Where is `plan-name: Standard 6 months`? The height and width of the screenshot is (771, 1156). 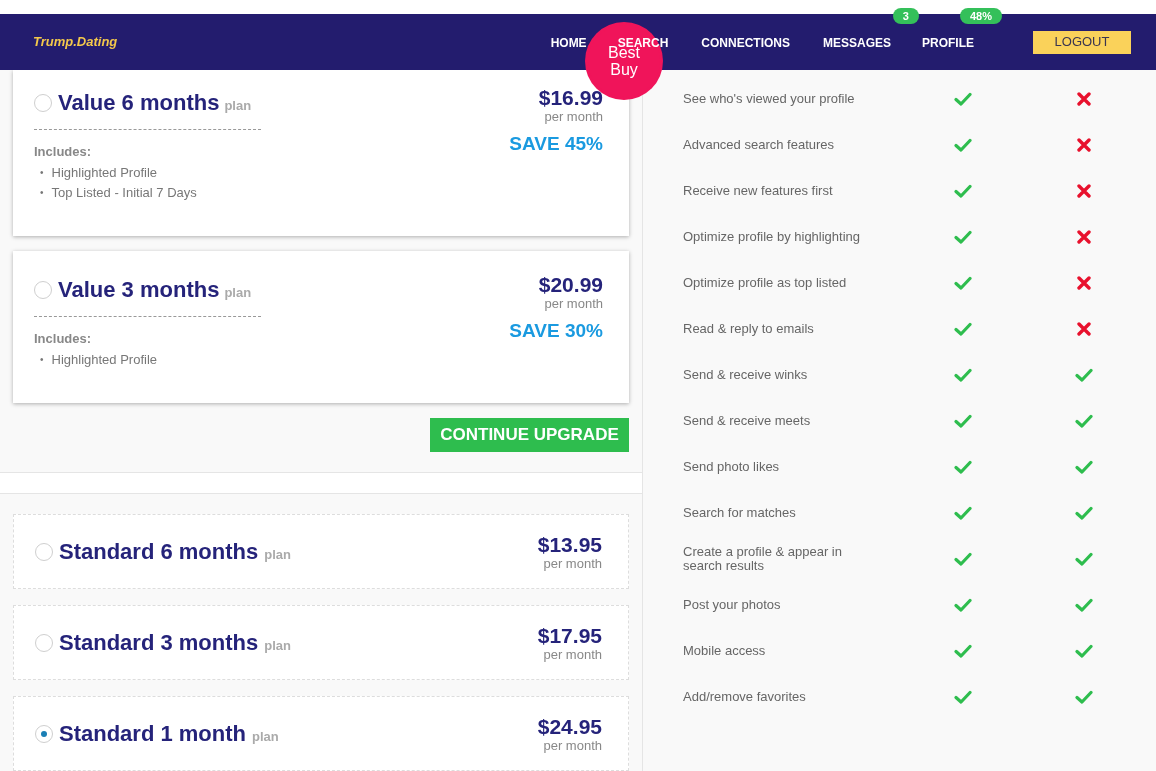 plan-name: Standard 6 months is located at coordinates (159, 552).